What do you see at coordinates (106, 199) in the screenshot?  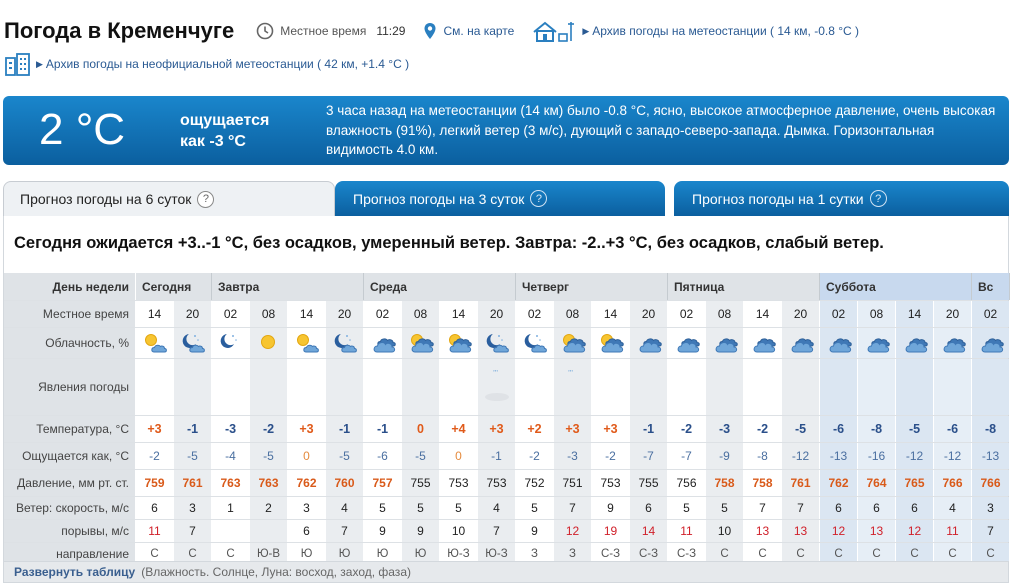 I see `tab-6-days-label: Прогноз погоды на 6 суток` at bounding box center [106, 199].